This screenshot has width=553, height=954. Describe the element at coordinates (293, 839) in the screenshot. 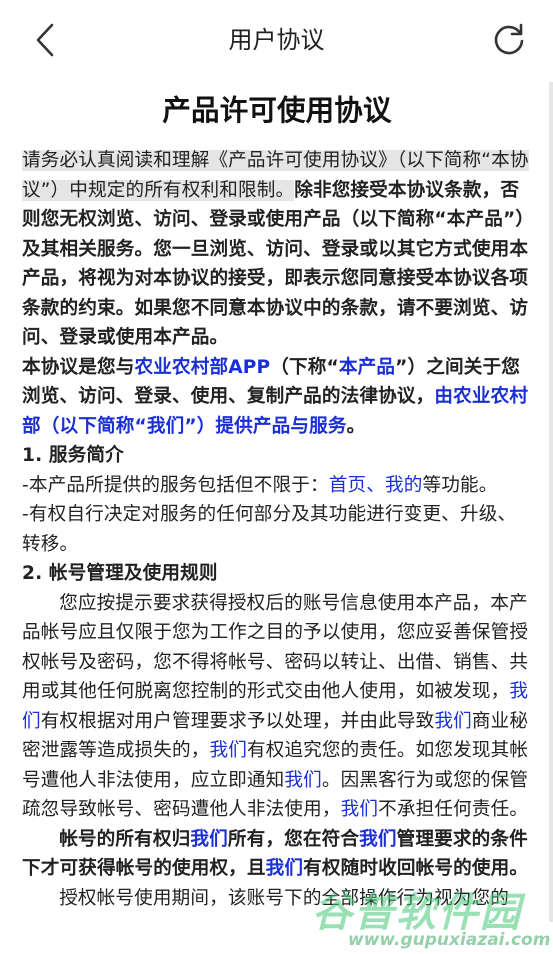

I see `text: 所有，您在符合` at that location.